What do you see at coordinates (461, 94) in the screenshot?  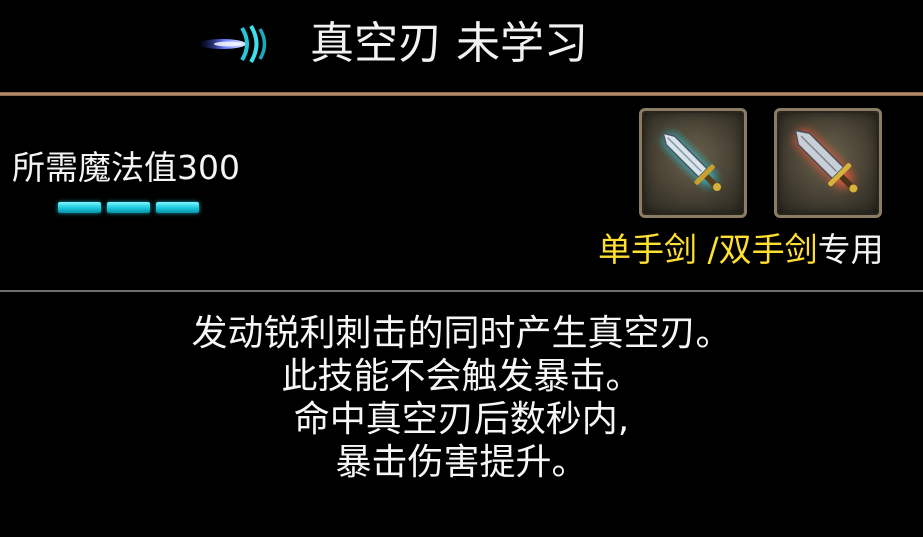 I see `header-divider` at bounding box center [461, 94].